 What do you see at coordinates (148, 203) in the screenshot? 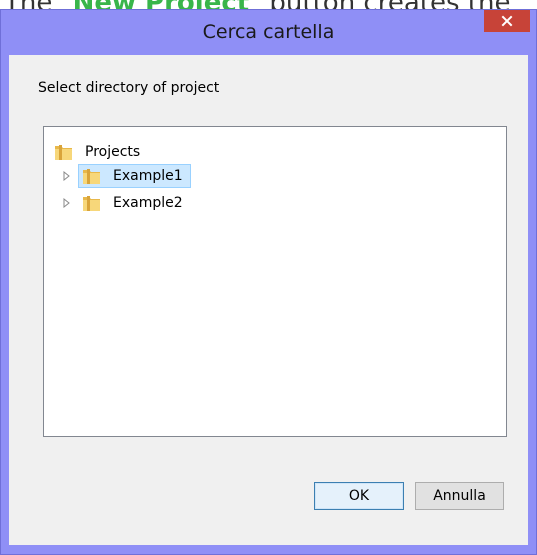
I see `tree-node-label: Example2` at bounding box center [148, 203].